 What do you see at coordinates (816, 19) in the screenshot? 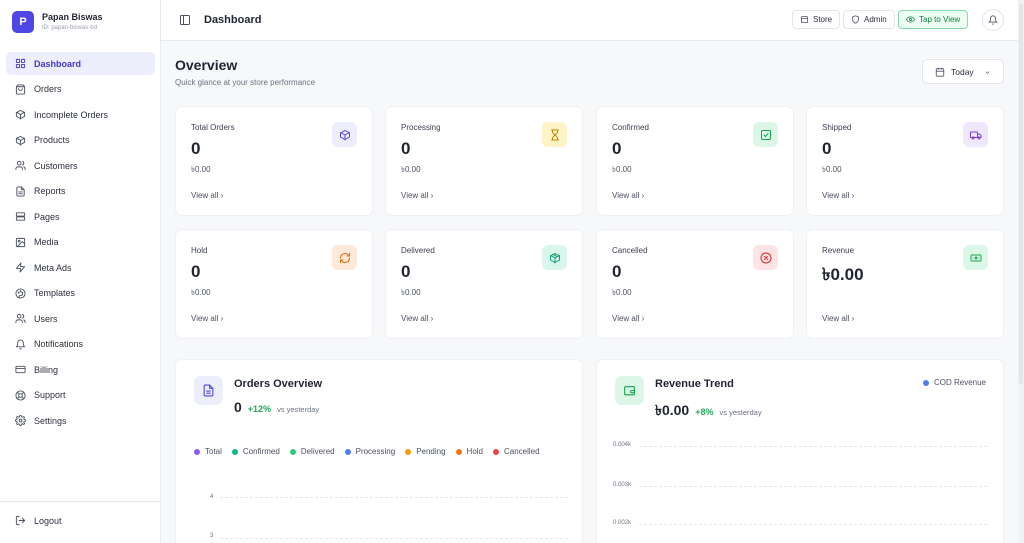
I see `store-button: Store` at bounding box center [816, 19].